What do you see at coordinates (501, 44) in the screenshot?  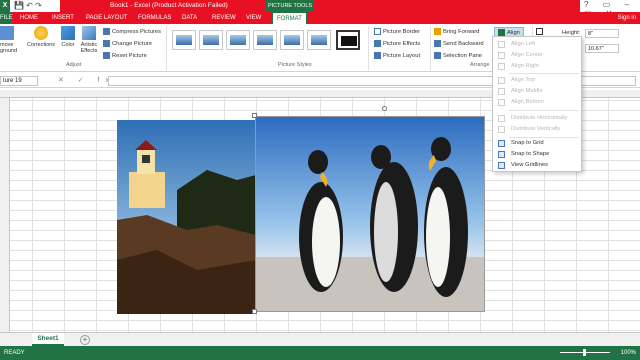 I see `align-left-icon` at bounding box center [501, 44].